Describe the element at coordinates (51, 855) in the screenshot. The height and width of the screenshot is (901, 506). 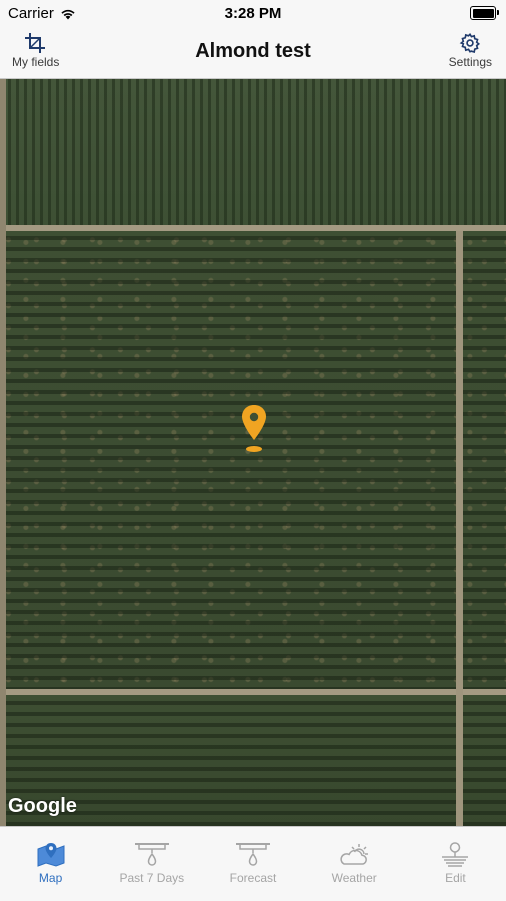
I see `map-icon` at that location.